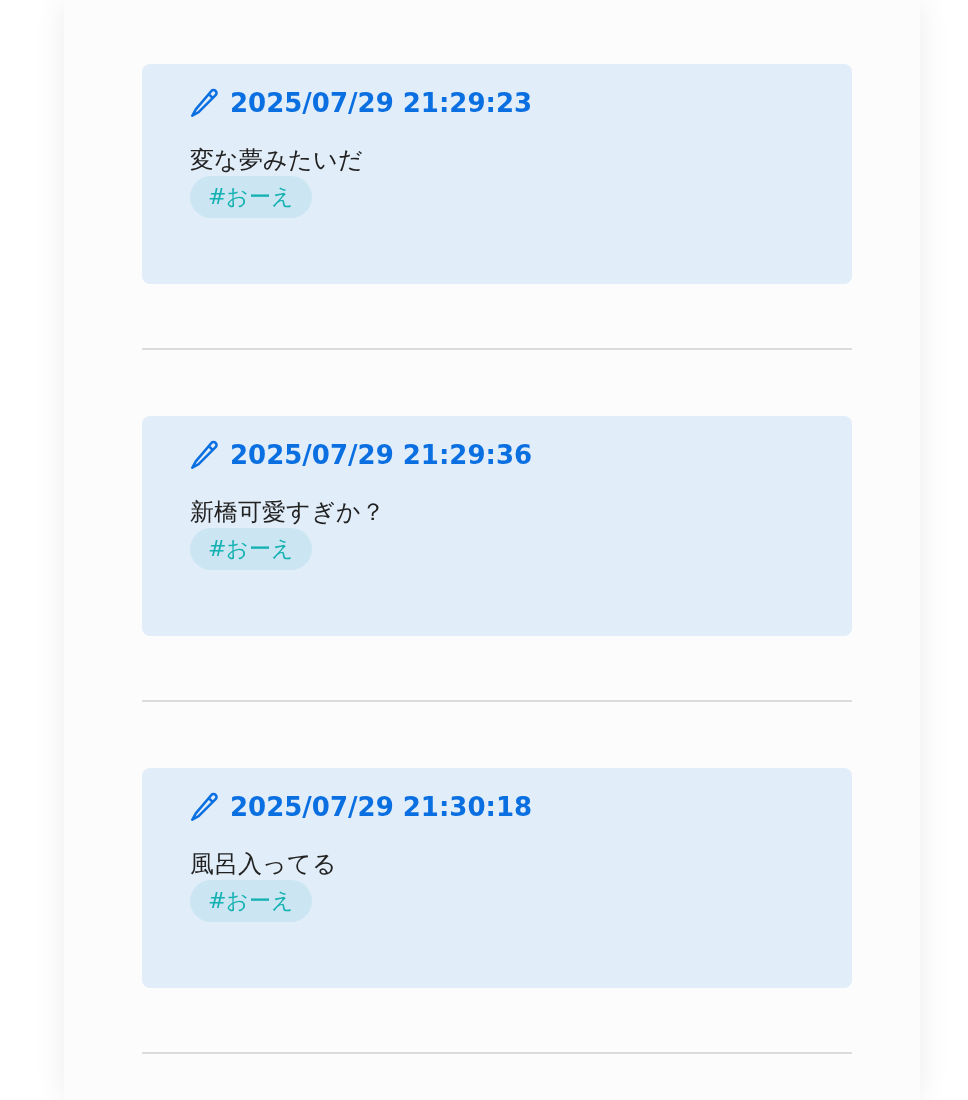 Image resolution: width=968 pixels, height=1100 pixels. I want to click on post-text: 風呂入ってる, so click(264, 864).